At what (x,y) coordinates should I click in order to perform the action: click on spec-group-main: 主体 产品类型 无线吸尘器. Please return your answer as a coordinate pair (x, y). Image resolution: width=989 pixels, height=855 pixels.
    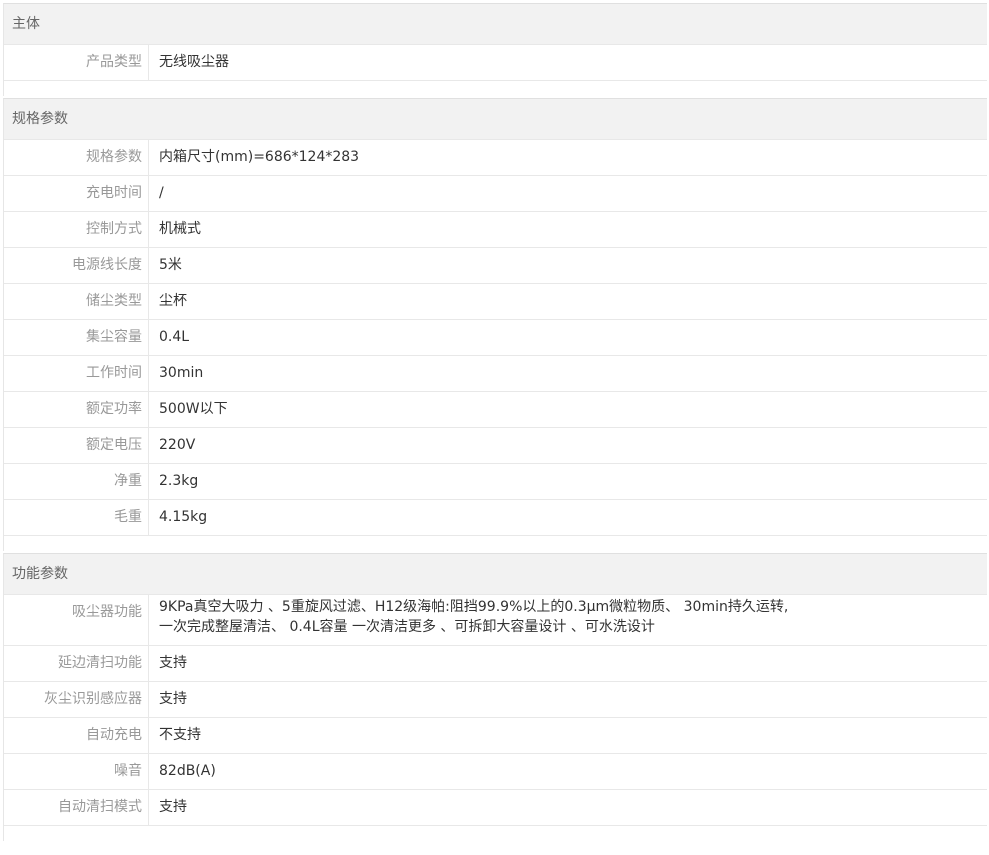
    Looking at the image, I should click on (495, 49).